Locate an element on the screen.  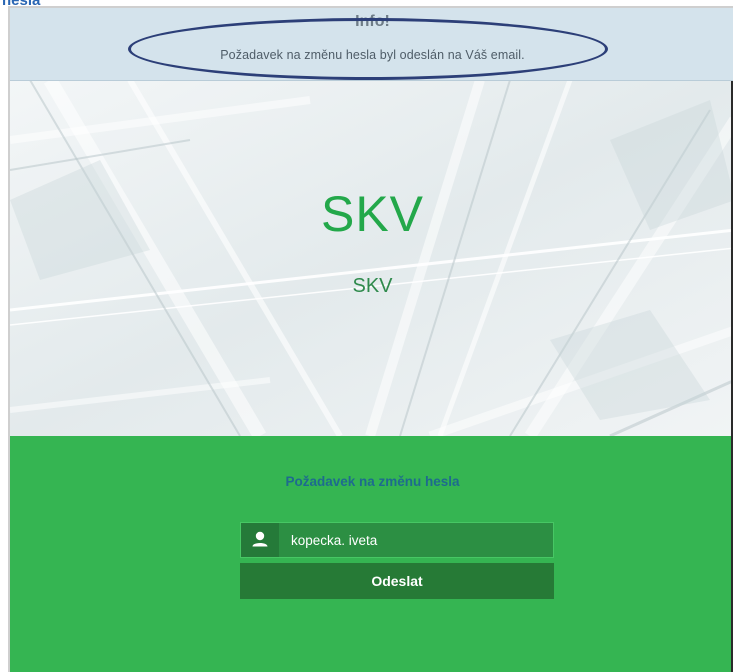
submit-button: Odeslat is located at coordinates (397, 581).